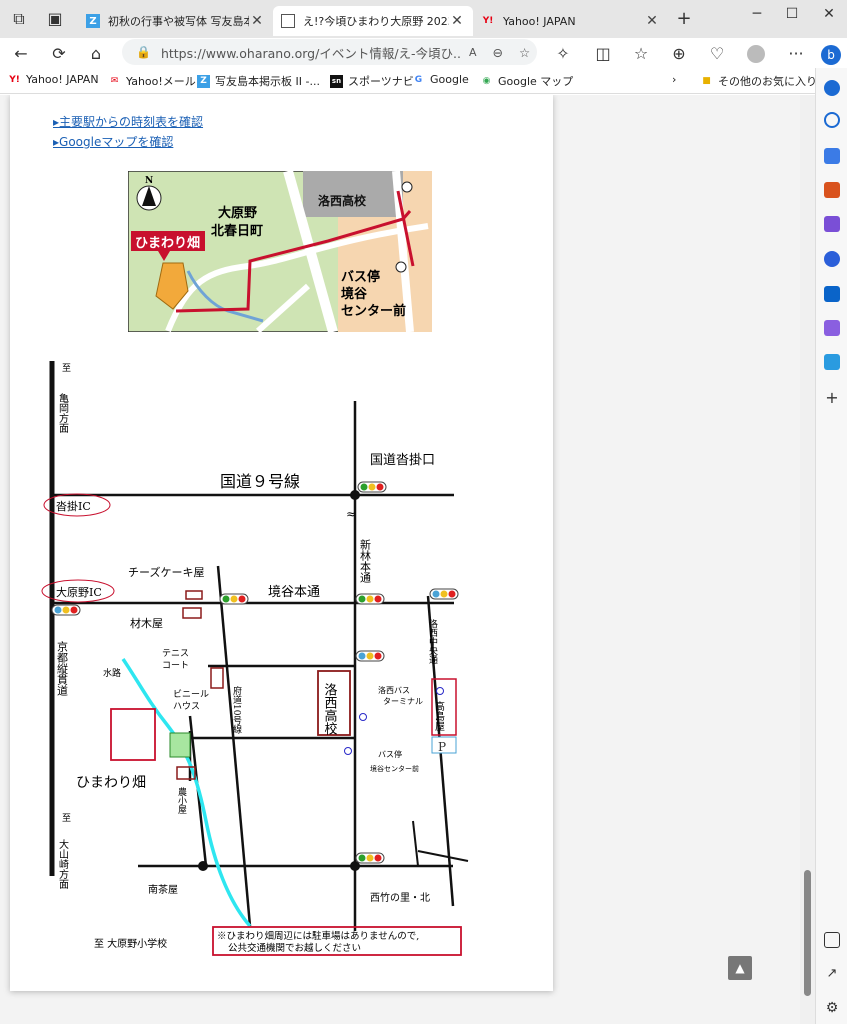  What do you see at coordinates (832, 88) in the screenshot?
I see `notifications-icon` at bounding box center [832, 88].